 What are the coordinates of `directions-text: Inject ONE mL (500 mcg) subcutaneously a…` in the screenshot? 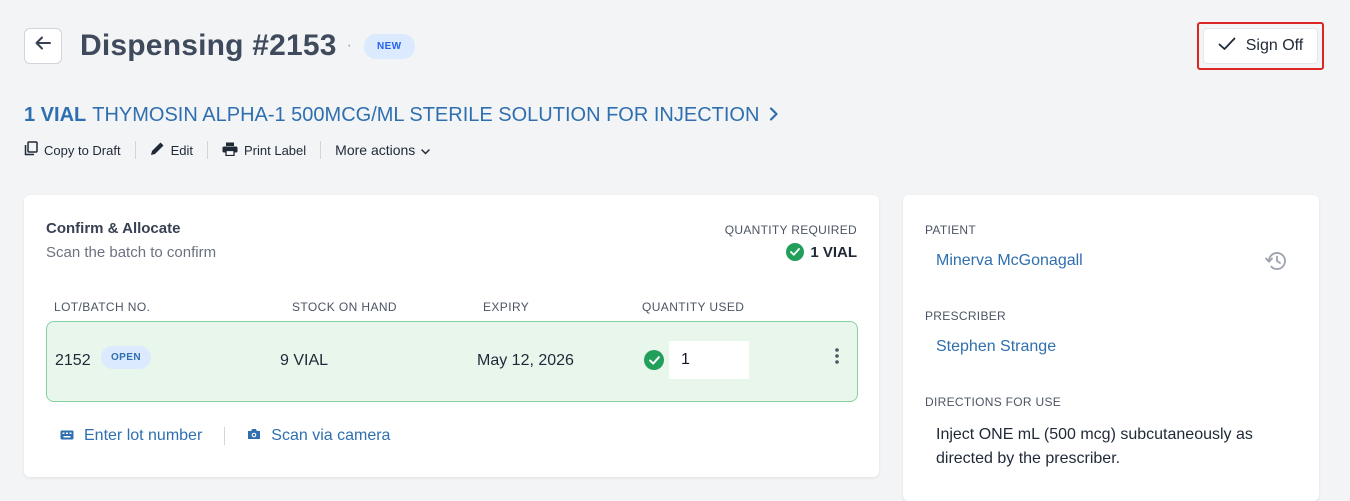 It's located at (1094, 446).